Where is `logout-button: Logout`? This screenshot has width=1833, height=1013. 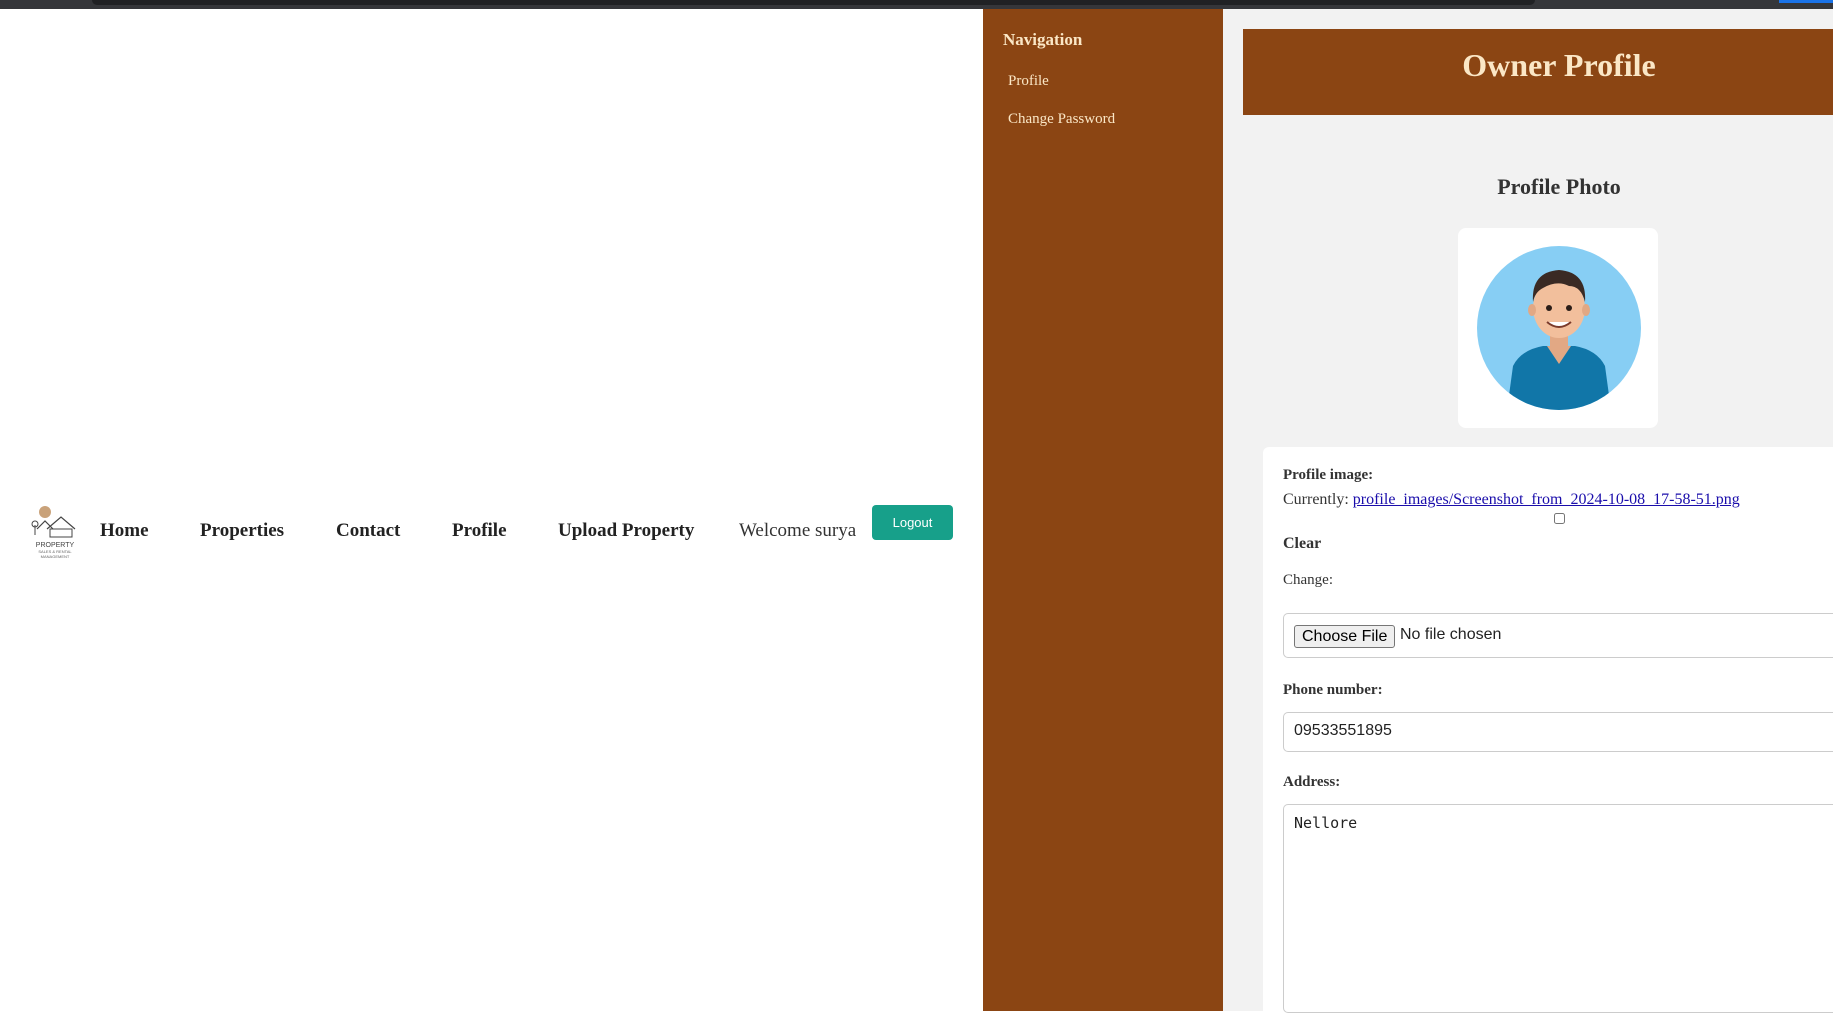
logout-button: Logout is located at coordinates (912, 522).